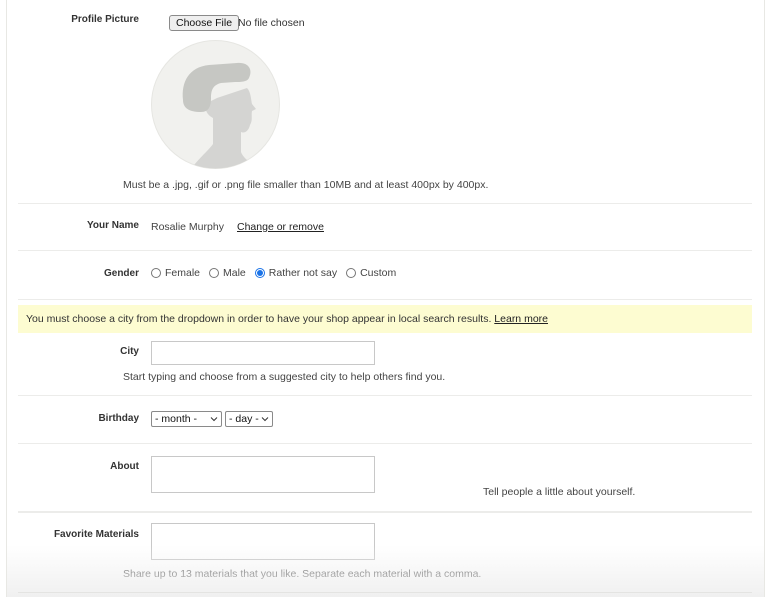  I want to click on gender-option-custom: Custom, so click(371, 273).